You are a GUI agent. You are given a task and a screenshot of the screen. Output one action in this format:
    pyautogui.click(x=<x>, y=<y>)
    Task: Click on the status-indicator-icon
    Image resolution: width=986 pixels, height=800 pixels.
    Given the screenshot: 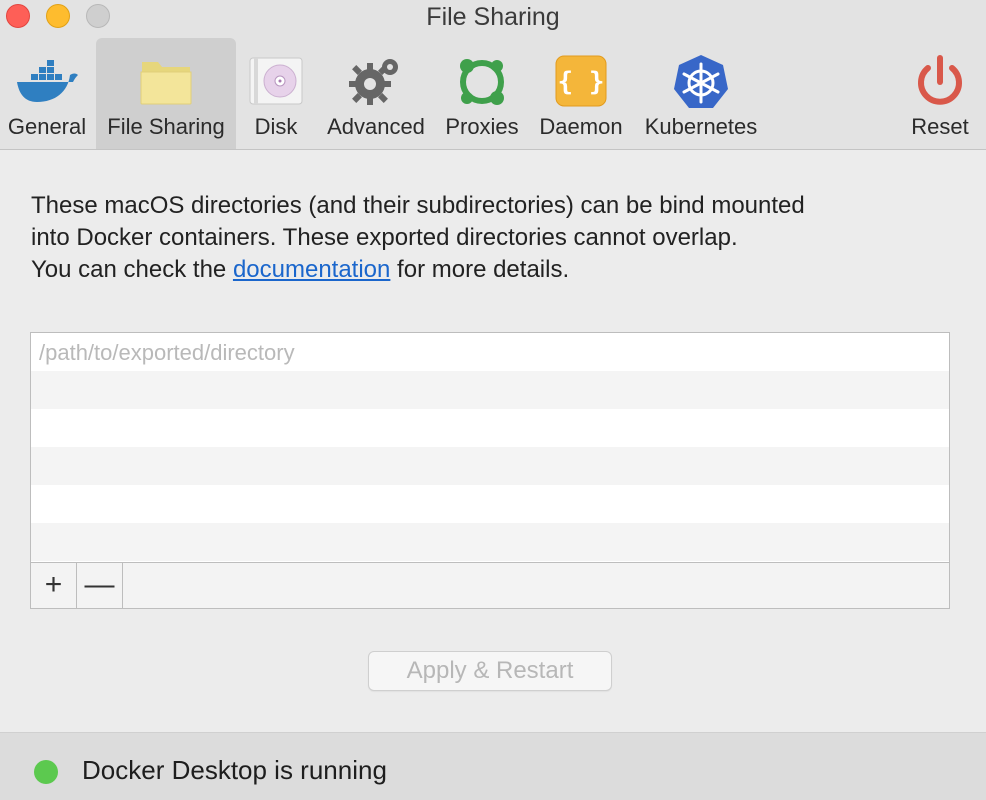 What is the action you would take?
    pyautogui.click(x=46, y=772)
    